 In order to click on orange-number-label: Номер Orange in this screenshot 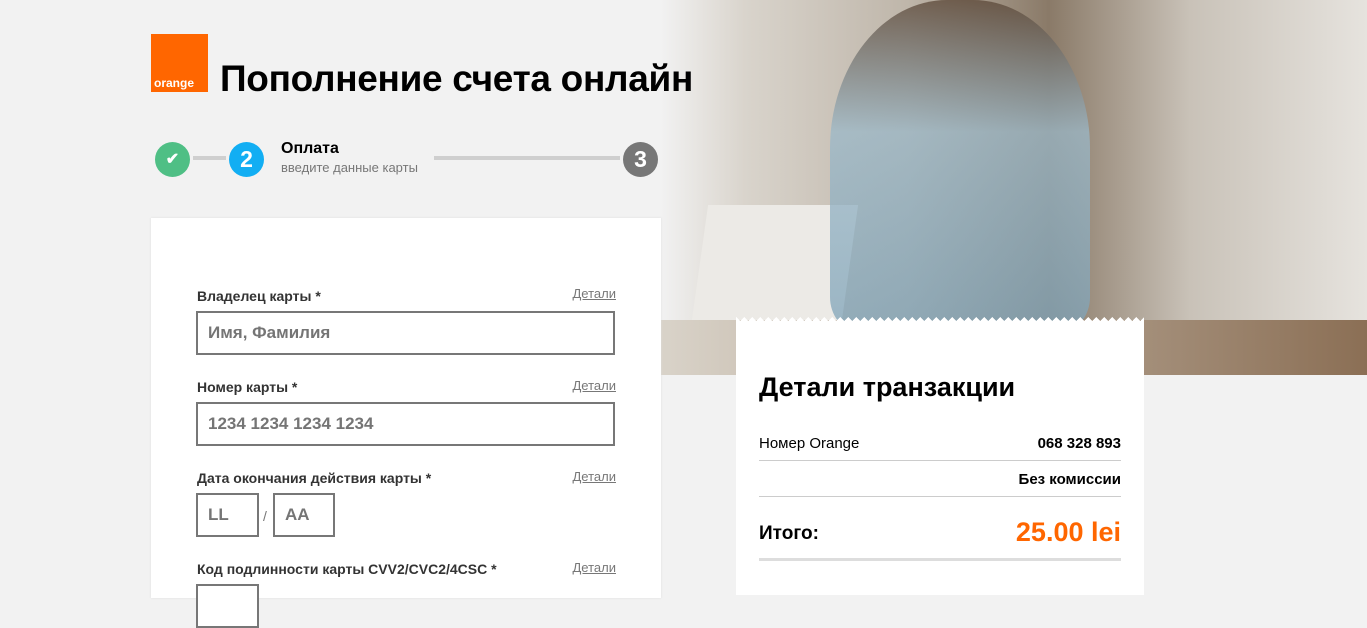, I will do `click(809, 443)`.